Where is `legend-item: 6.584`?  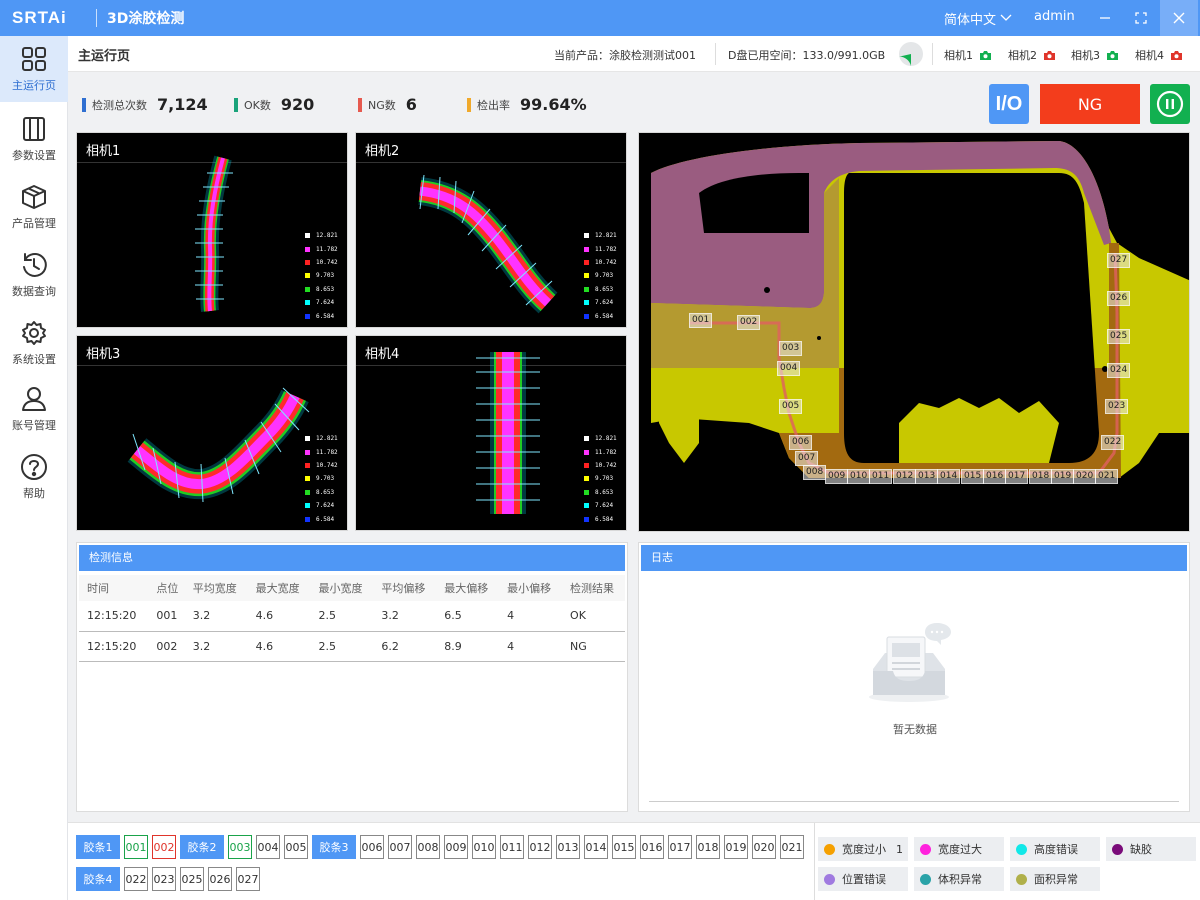 legend-item: 6.584 is located at coordinates (600, 518).